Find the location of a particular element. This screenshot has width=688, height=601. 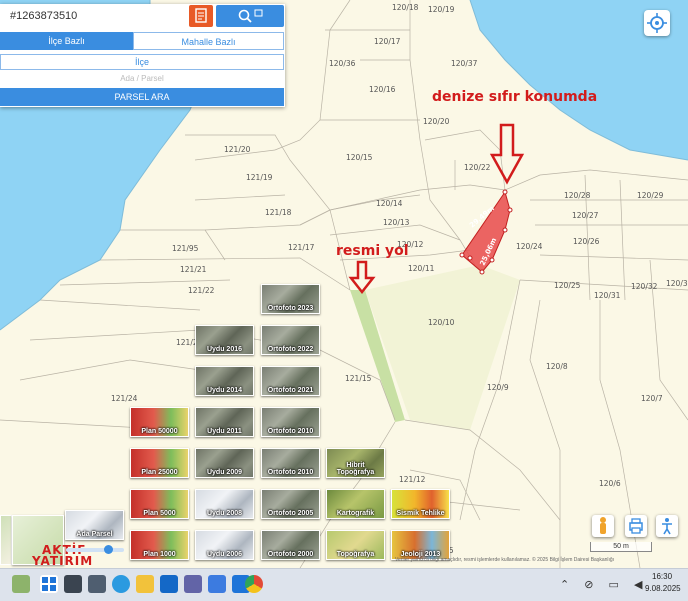

layer-tile: Uydu 2009 is located at coordinates (224, 463).